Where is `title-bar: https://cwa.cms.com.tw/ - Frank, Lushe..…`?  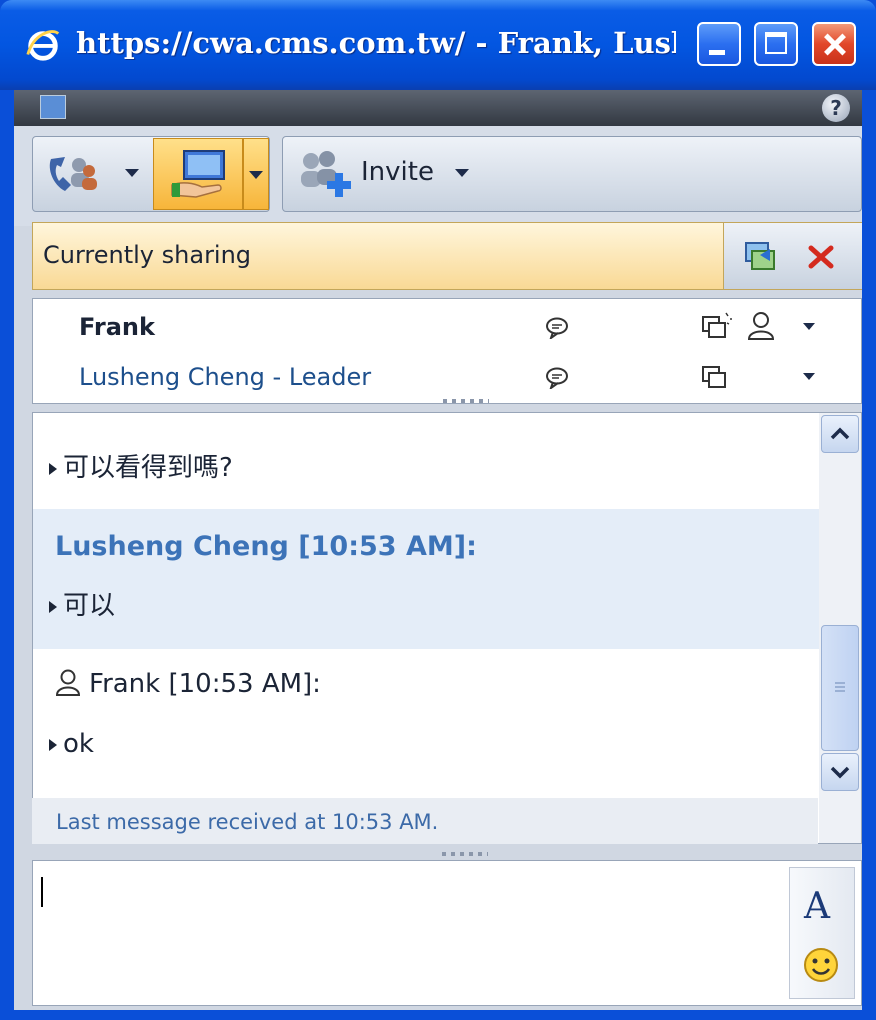
title-bar: https://cwa.cms.com.tw/ - Frank, Lushe..… is located at coordinates (438, 45).